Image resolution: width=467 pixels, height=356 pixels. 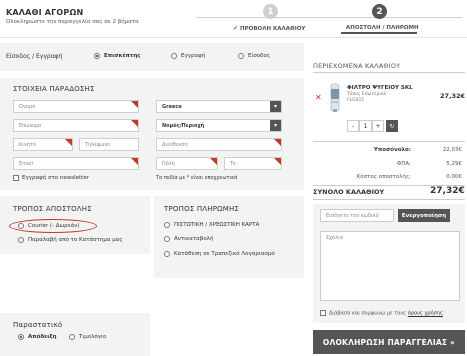 What do you see at coordinates (76, 163) in the screenshot?
I see `email-field: Email` at bounding box center [76, 163].